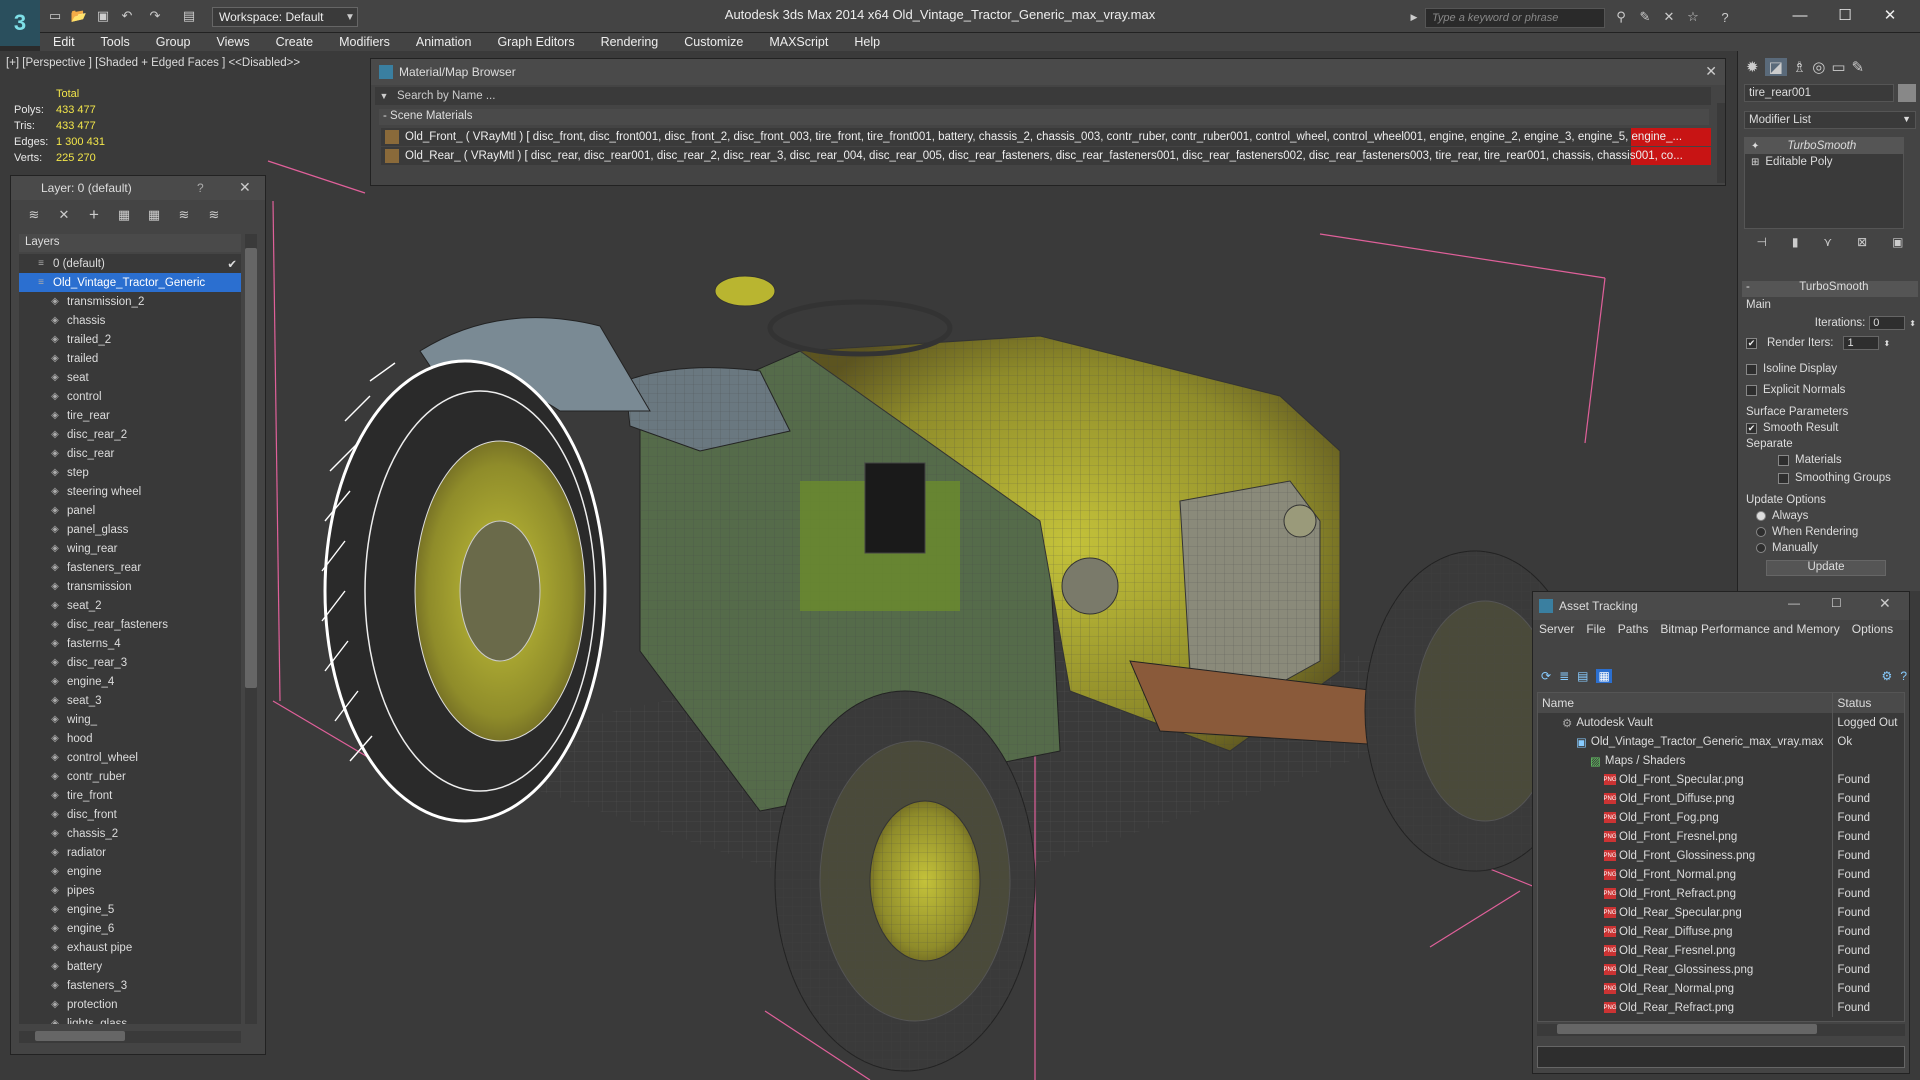 This screenshot has height=1080, width=1920. Describe the element at coordinates (130, 1004) in the screenshot. I see `layer-row: ◈ protection` at that location.